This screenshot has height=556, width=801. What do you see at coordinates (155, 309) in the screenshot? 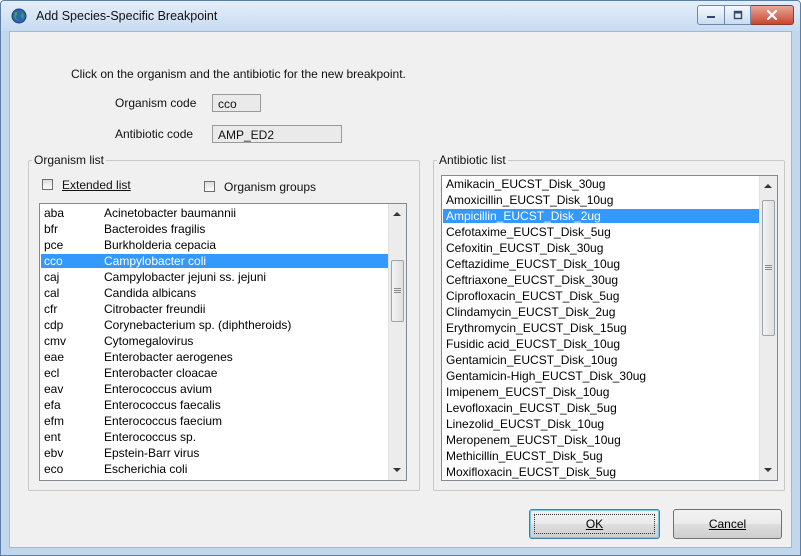
I see `organism-name-cell: Citrobacter freundii` at bounding box center [155, 309].